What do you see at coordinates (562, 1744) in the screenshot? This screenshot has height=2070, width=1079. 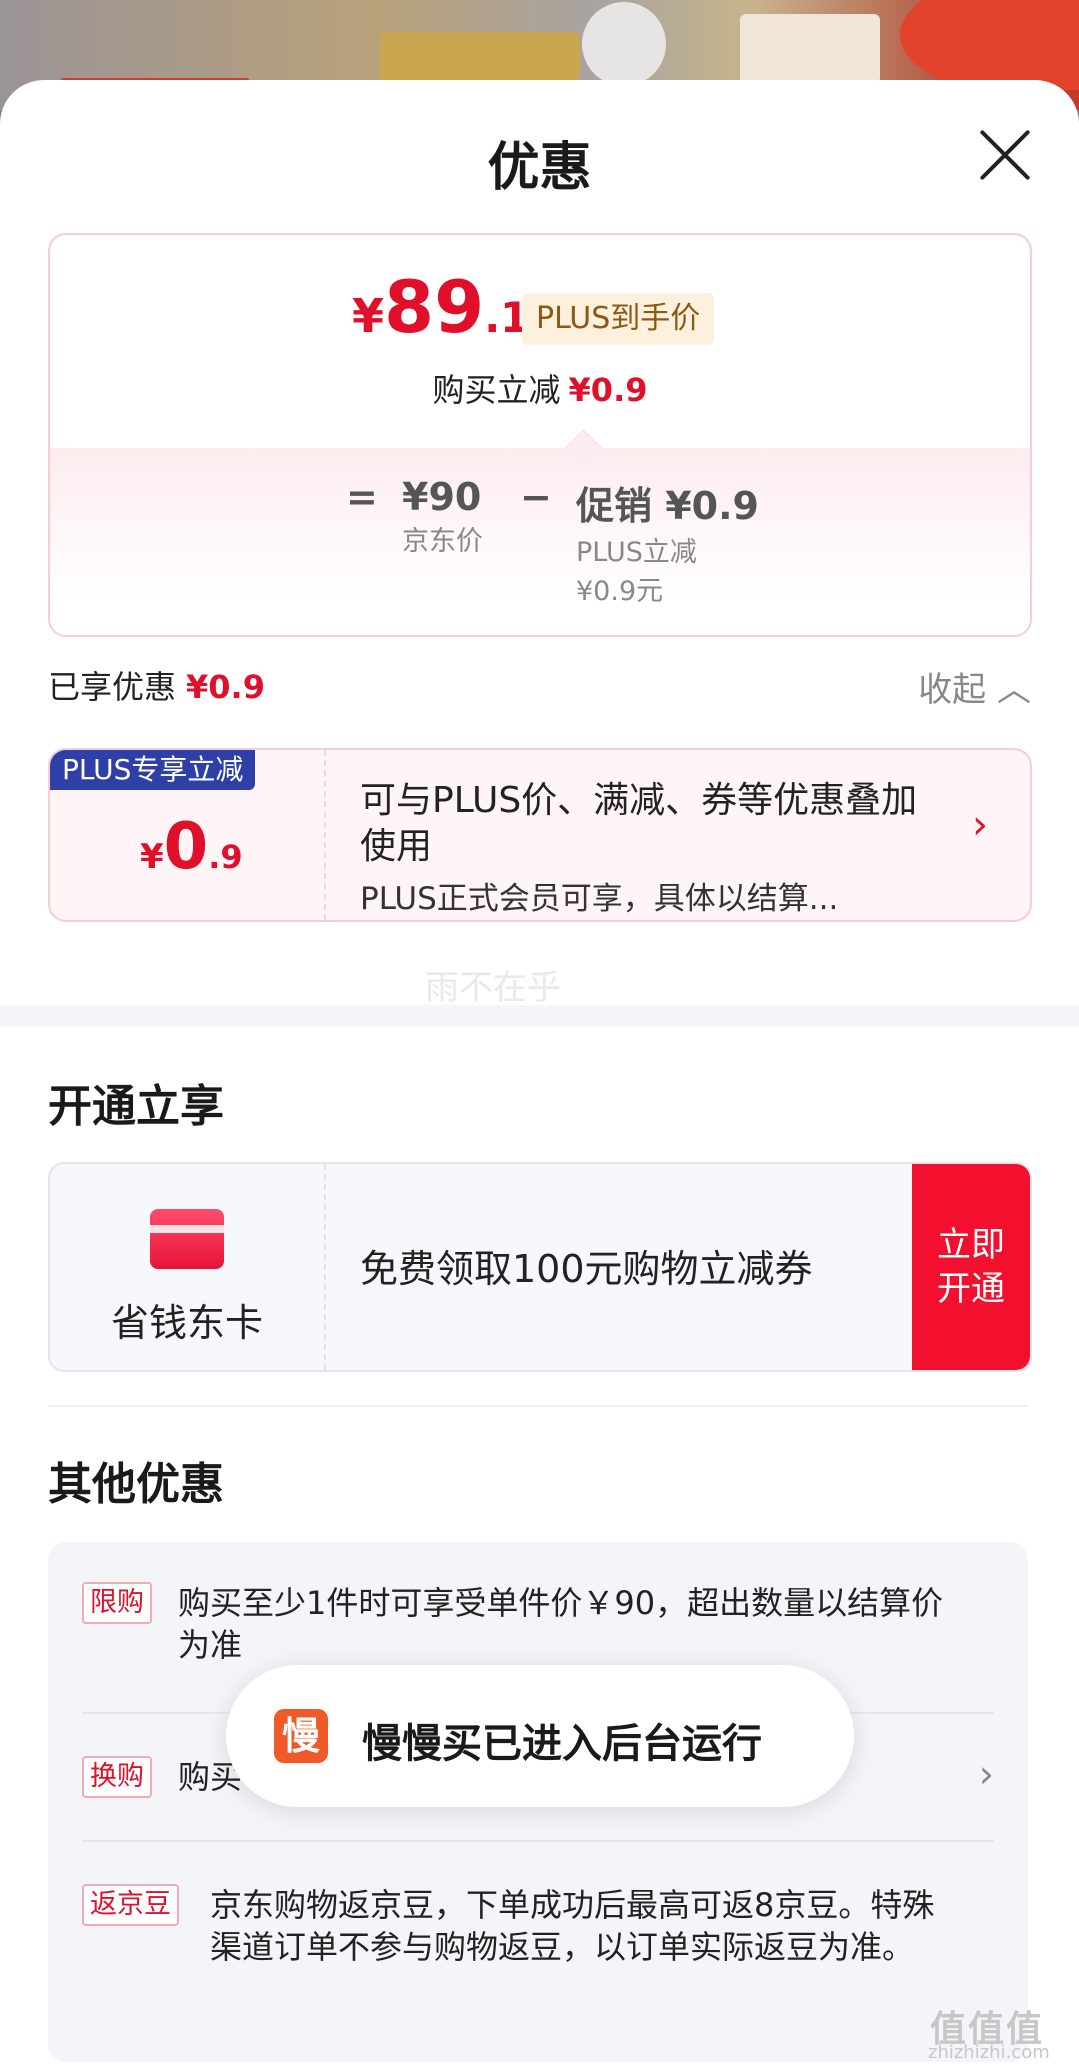 I see `toast-message: 慢慢买已进入后台运行` at bounding box center [562, 1744].